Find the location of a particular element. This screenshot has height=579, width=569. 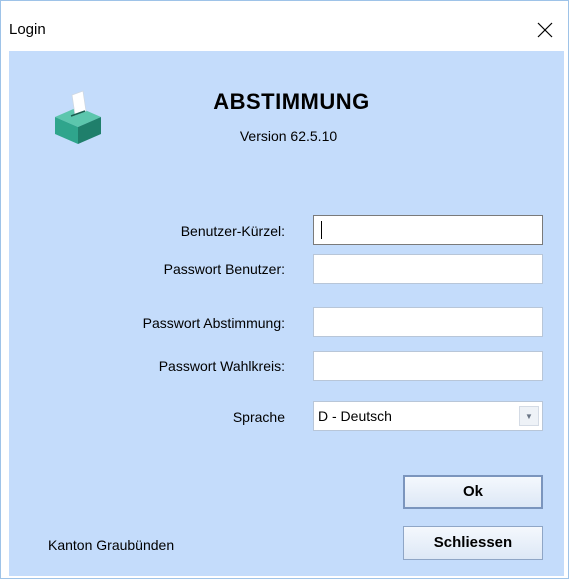

close-window-button is located at coordinates (545, 30).